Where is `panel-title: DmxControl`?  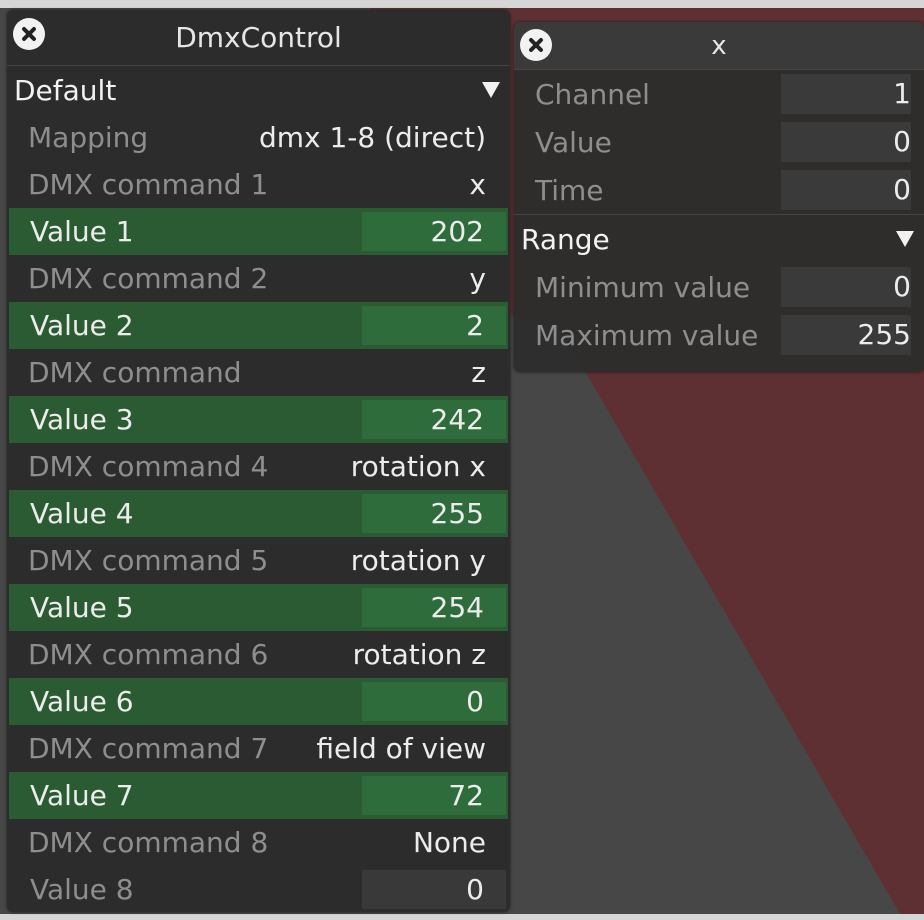 panel-title: DmxControl is located at coordinates (258, 37).